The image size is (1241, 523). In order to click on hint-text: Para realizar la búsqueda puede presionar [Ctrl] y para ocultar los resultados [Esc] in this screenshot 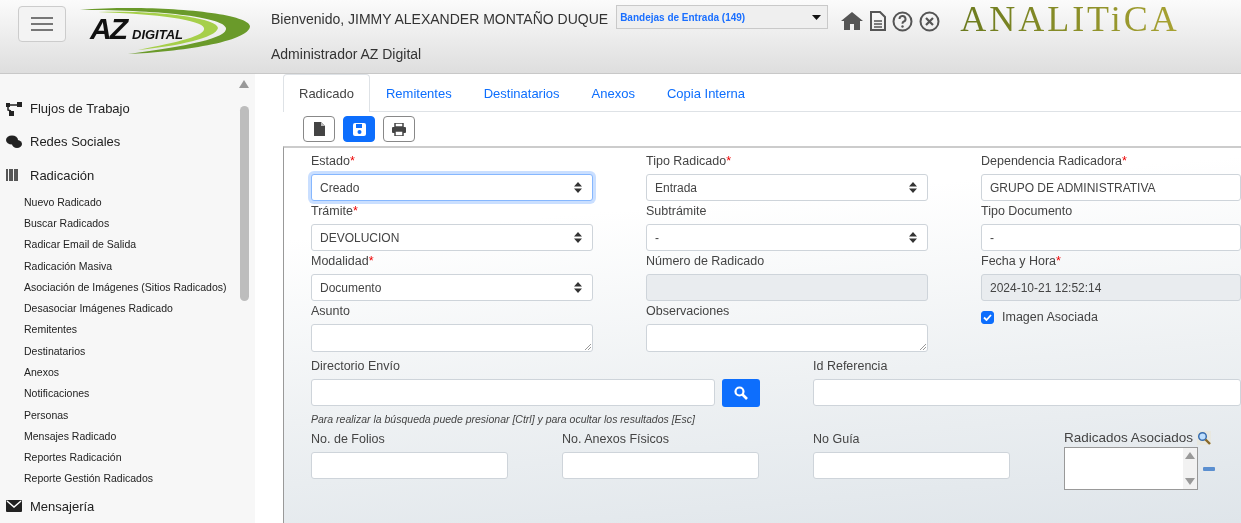, I will do `click(504, 419)`.